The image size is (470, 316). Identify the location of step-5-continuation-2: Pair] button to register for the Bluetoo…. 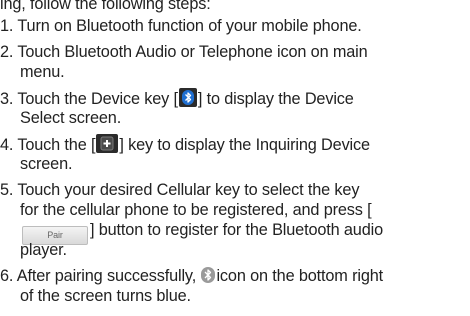
(201, 232).